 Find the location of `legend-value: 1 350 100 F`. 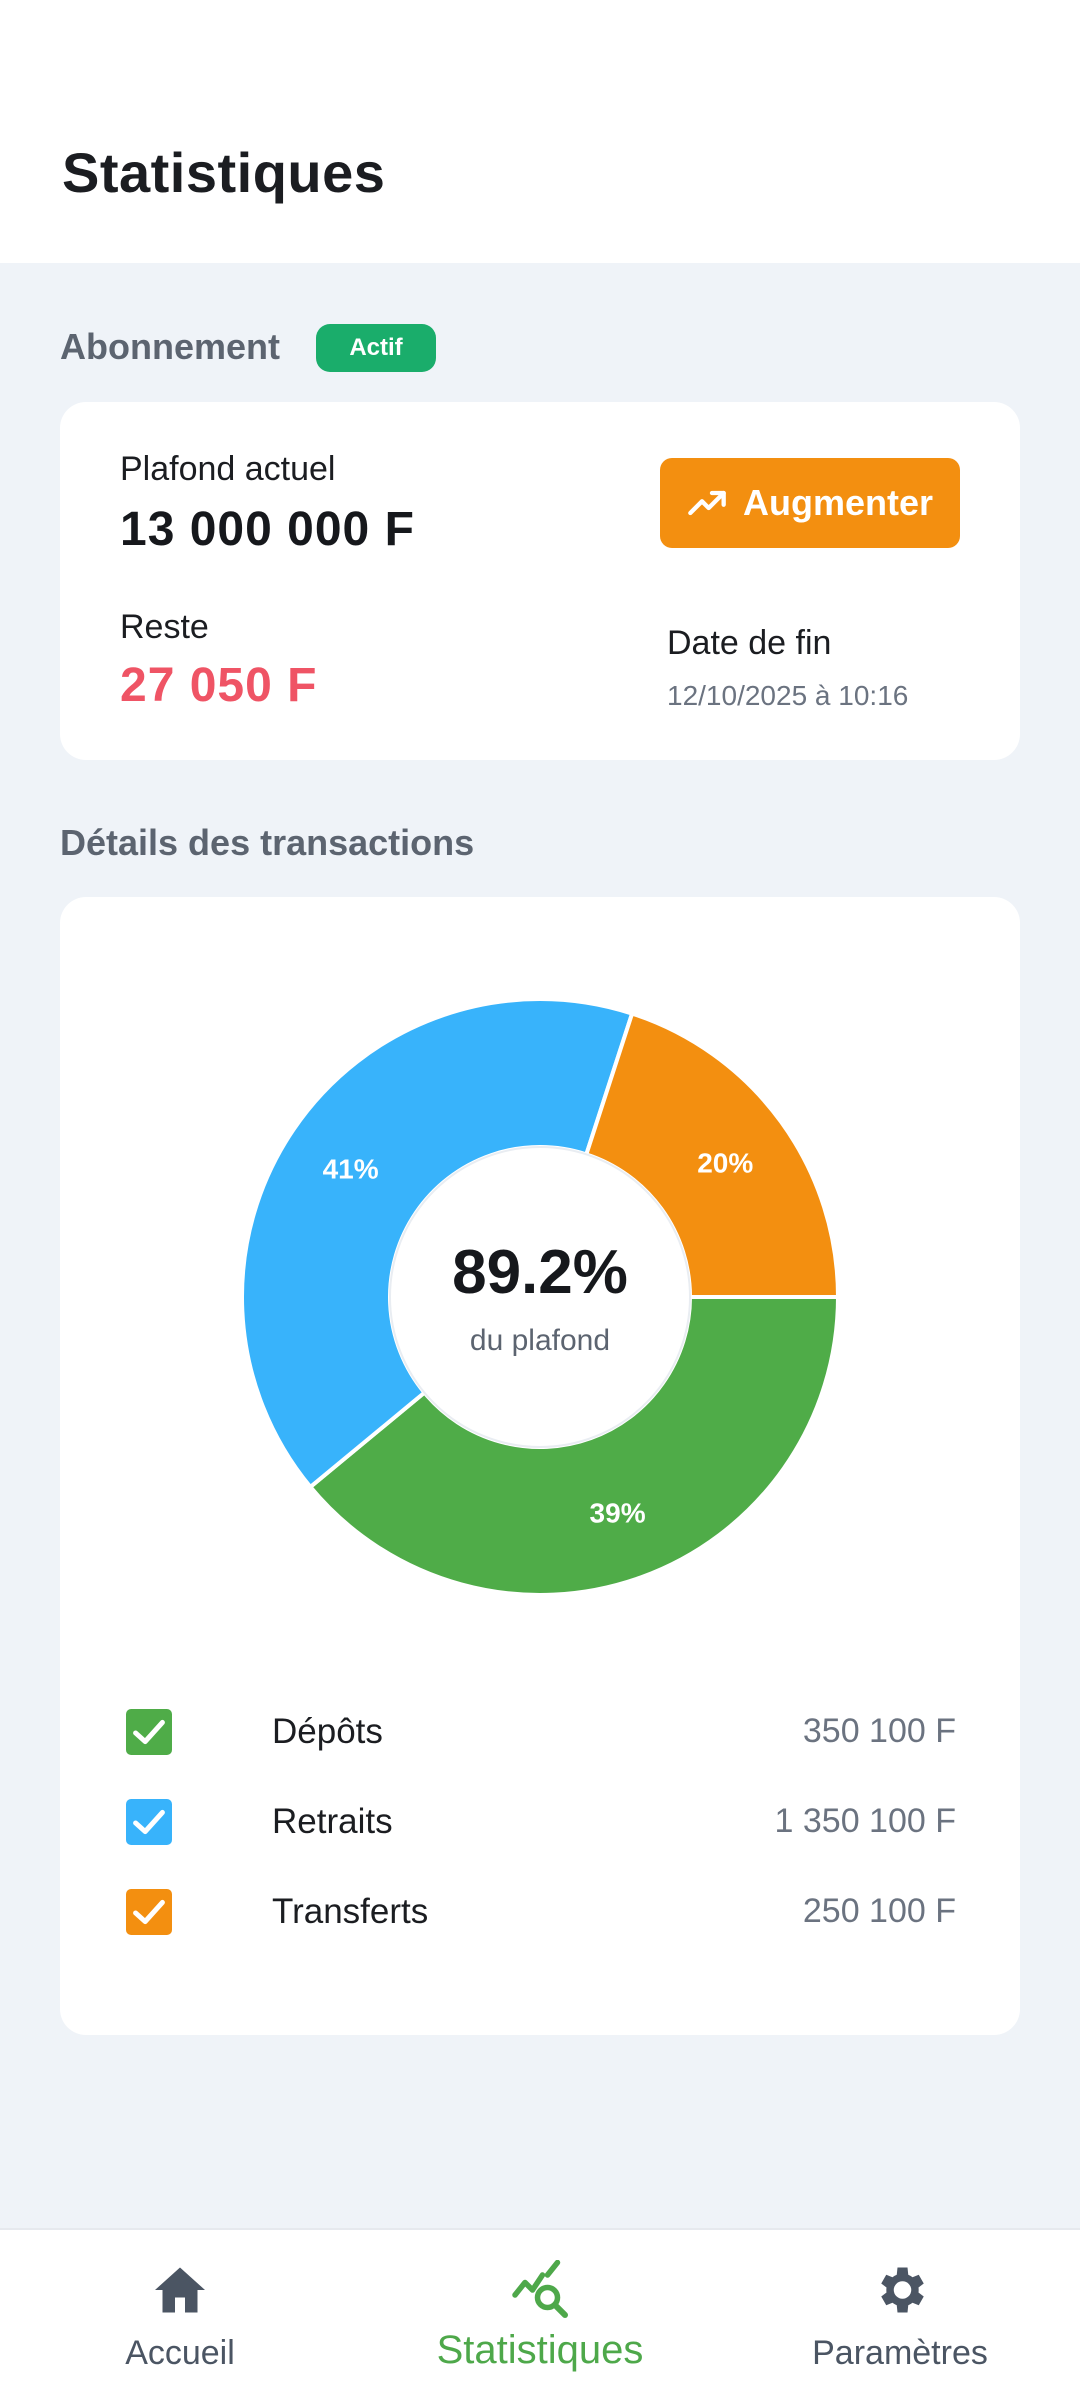

legend-value: 1 350 100 F is located at coordinates (865, 1821).